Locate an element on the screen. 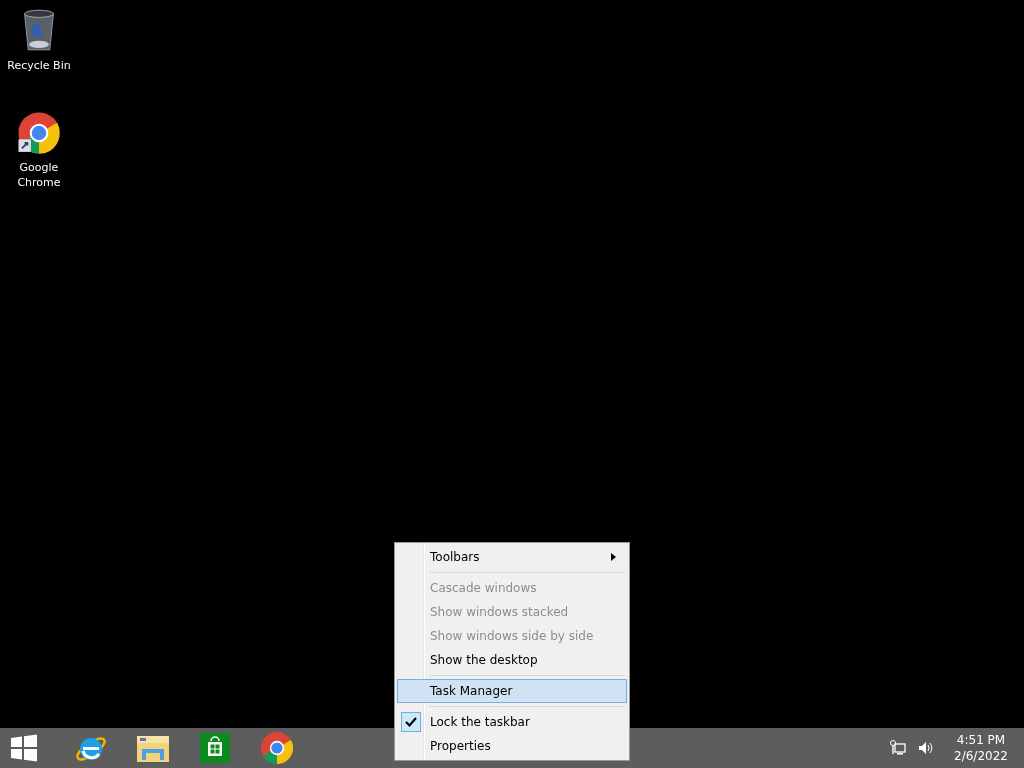  checkmark-icon is located at coordinates (411, 722).